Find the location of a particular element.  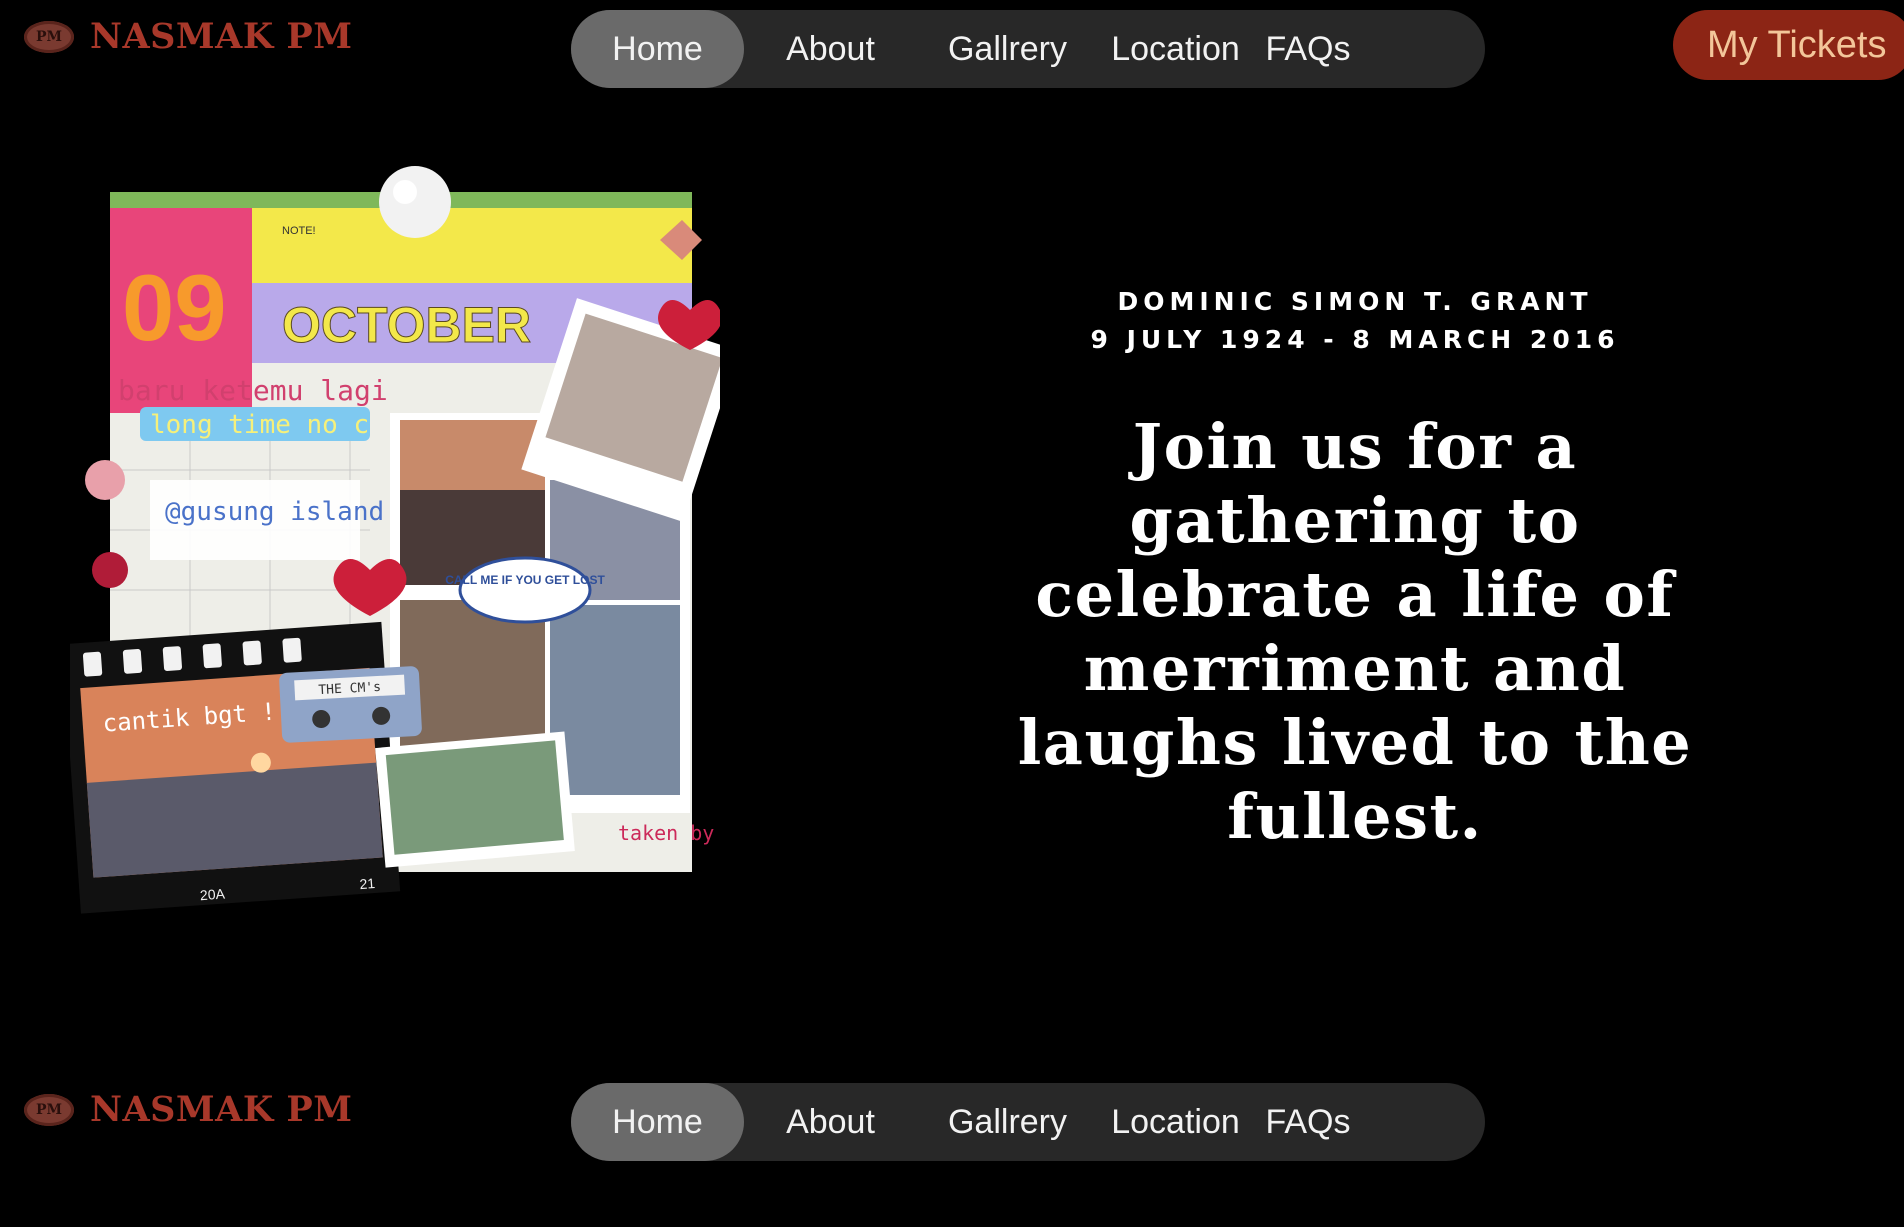

main-nav: Home About Gallrery Location FAQs is located at coordinates (1028, 49).